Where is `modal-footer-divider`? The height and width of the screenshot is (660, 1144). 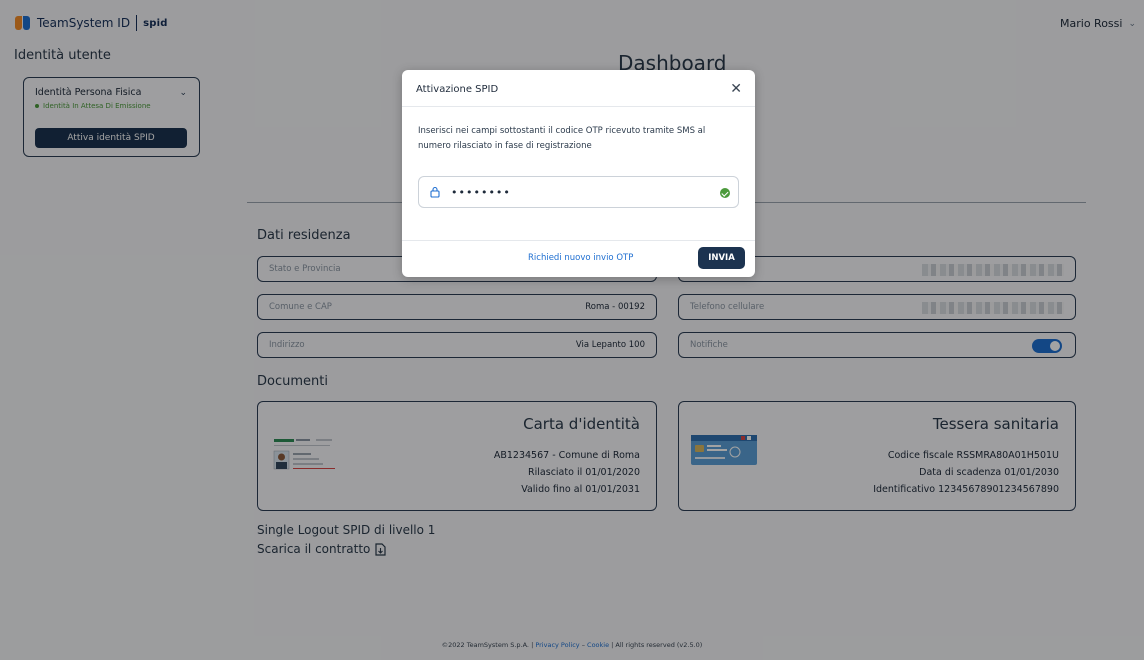 modal-footer-divider is located at coordinates (578, 240).